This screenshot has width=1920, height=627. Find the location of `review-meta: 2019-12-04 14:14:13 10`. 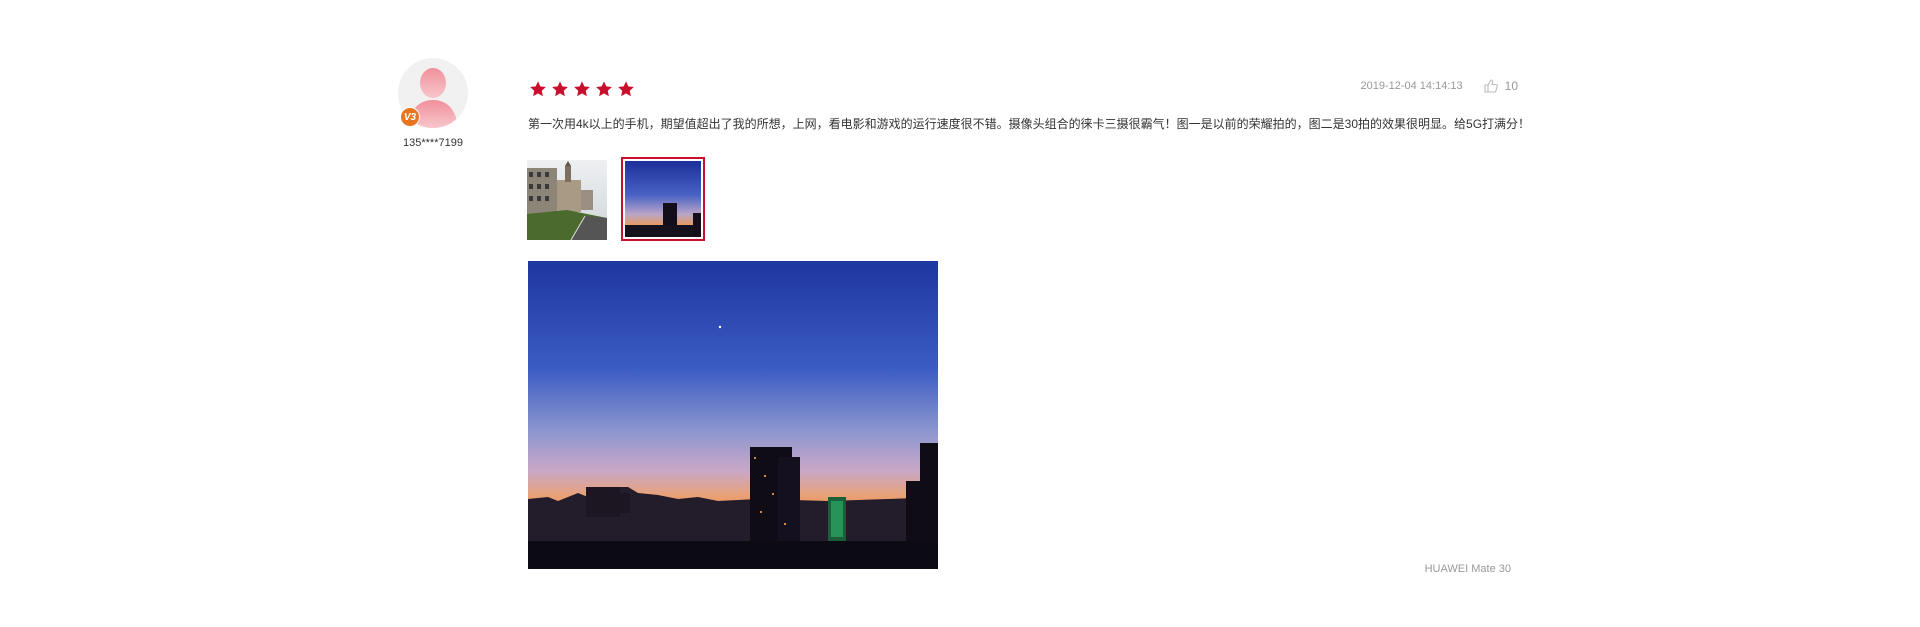

review-meta: 2019-12-04 14:14:13 10 is located at coordinates (1439, 86).